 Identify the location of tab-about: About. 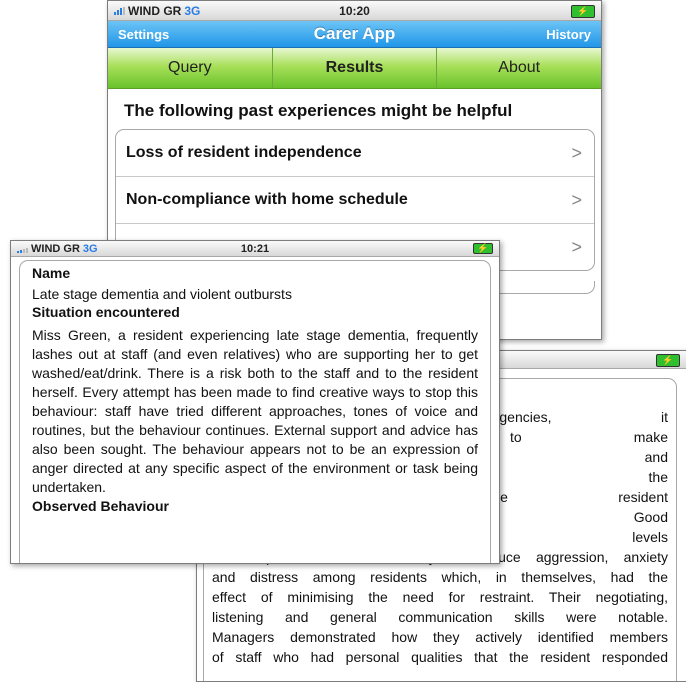
(519, 68).